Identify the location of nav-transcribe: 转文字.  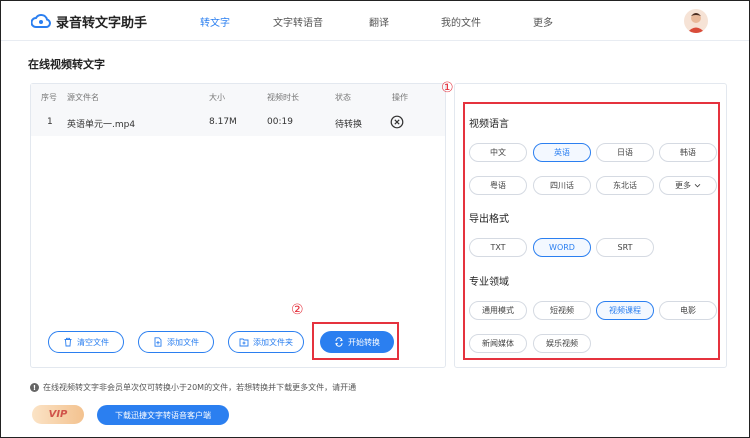
(215, 21).